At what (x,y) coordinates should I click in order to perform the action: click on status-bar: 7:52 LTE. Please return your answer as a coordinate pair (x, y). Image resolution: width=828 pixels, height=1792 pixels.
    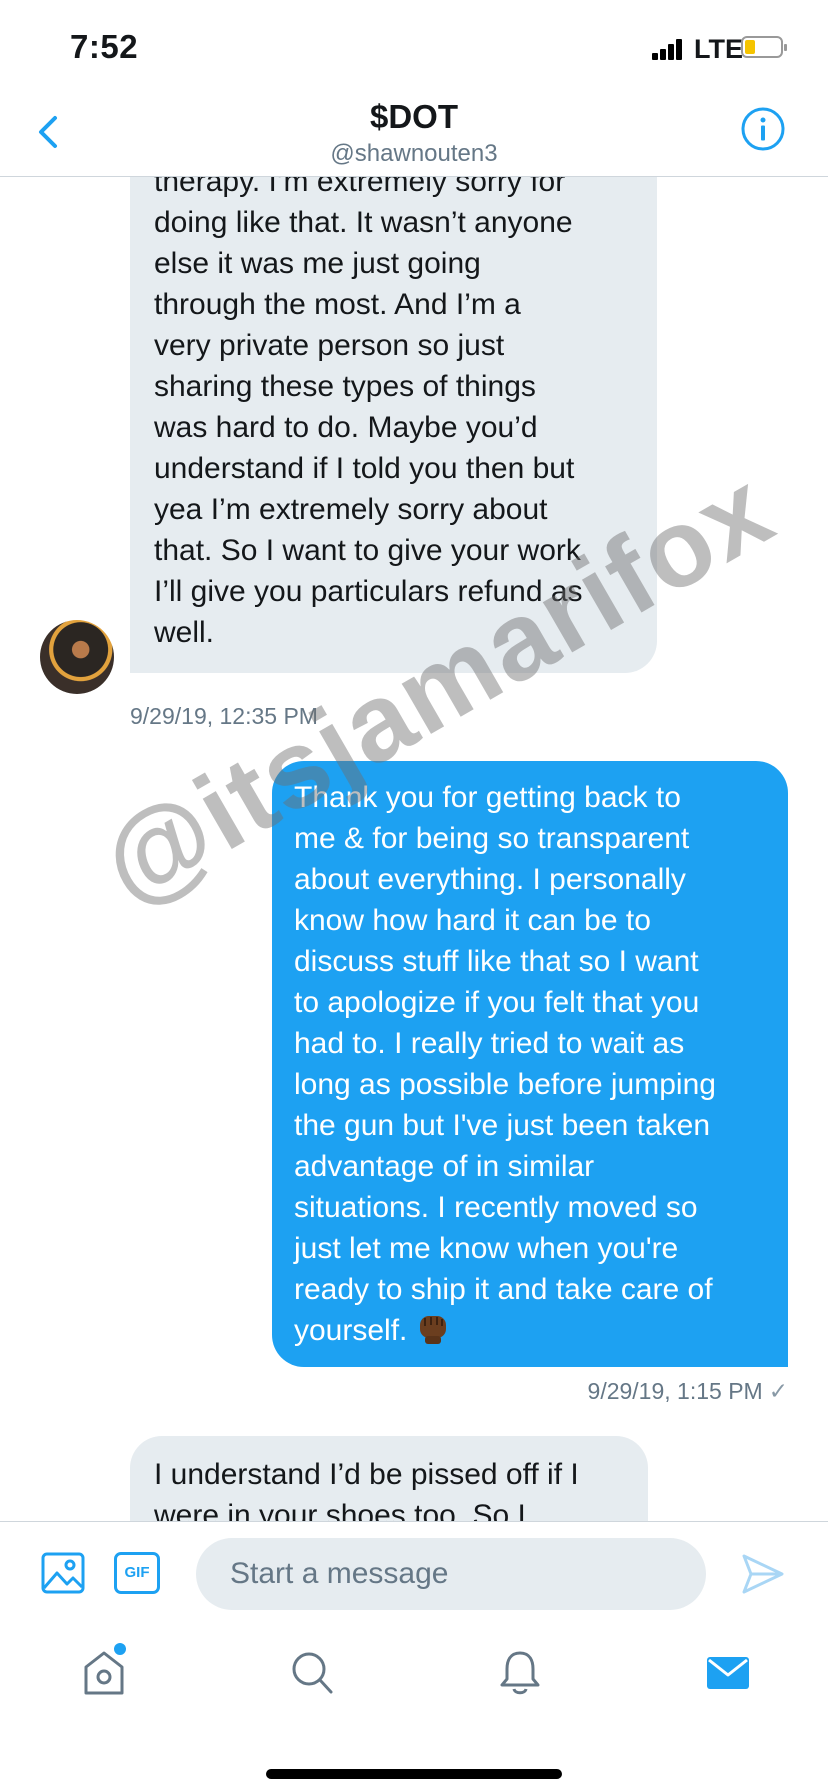
    Looking at the image, I should click on (414, 48).